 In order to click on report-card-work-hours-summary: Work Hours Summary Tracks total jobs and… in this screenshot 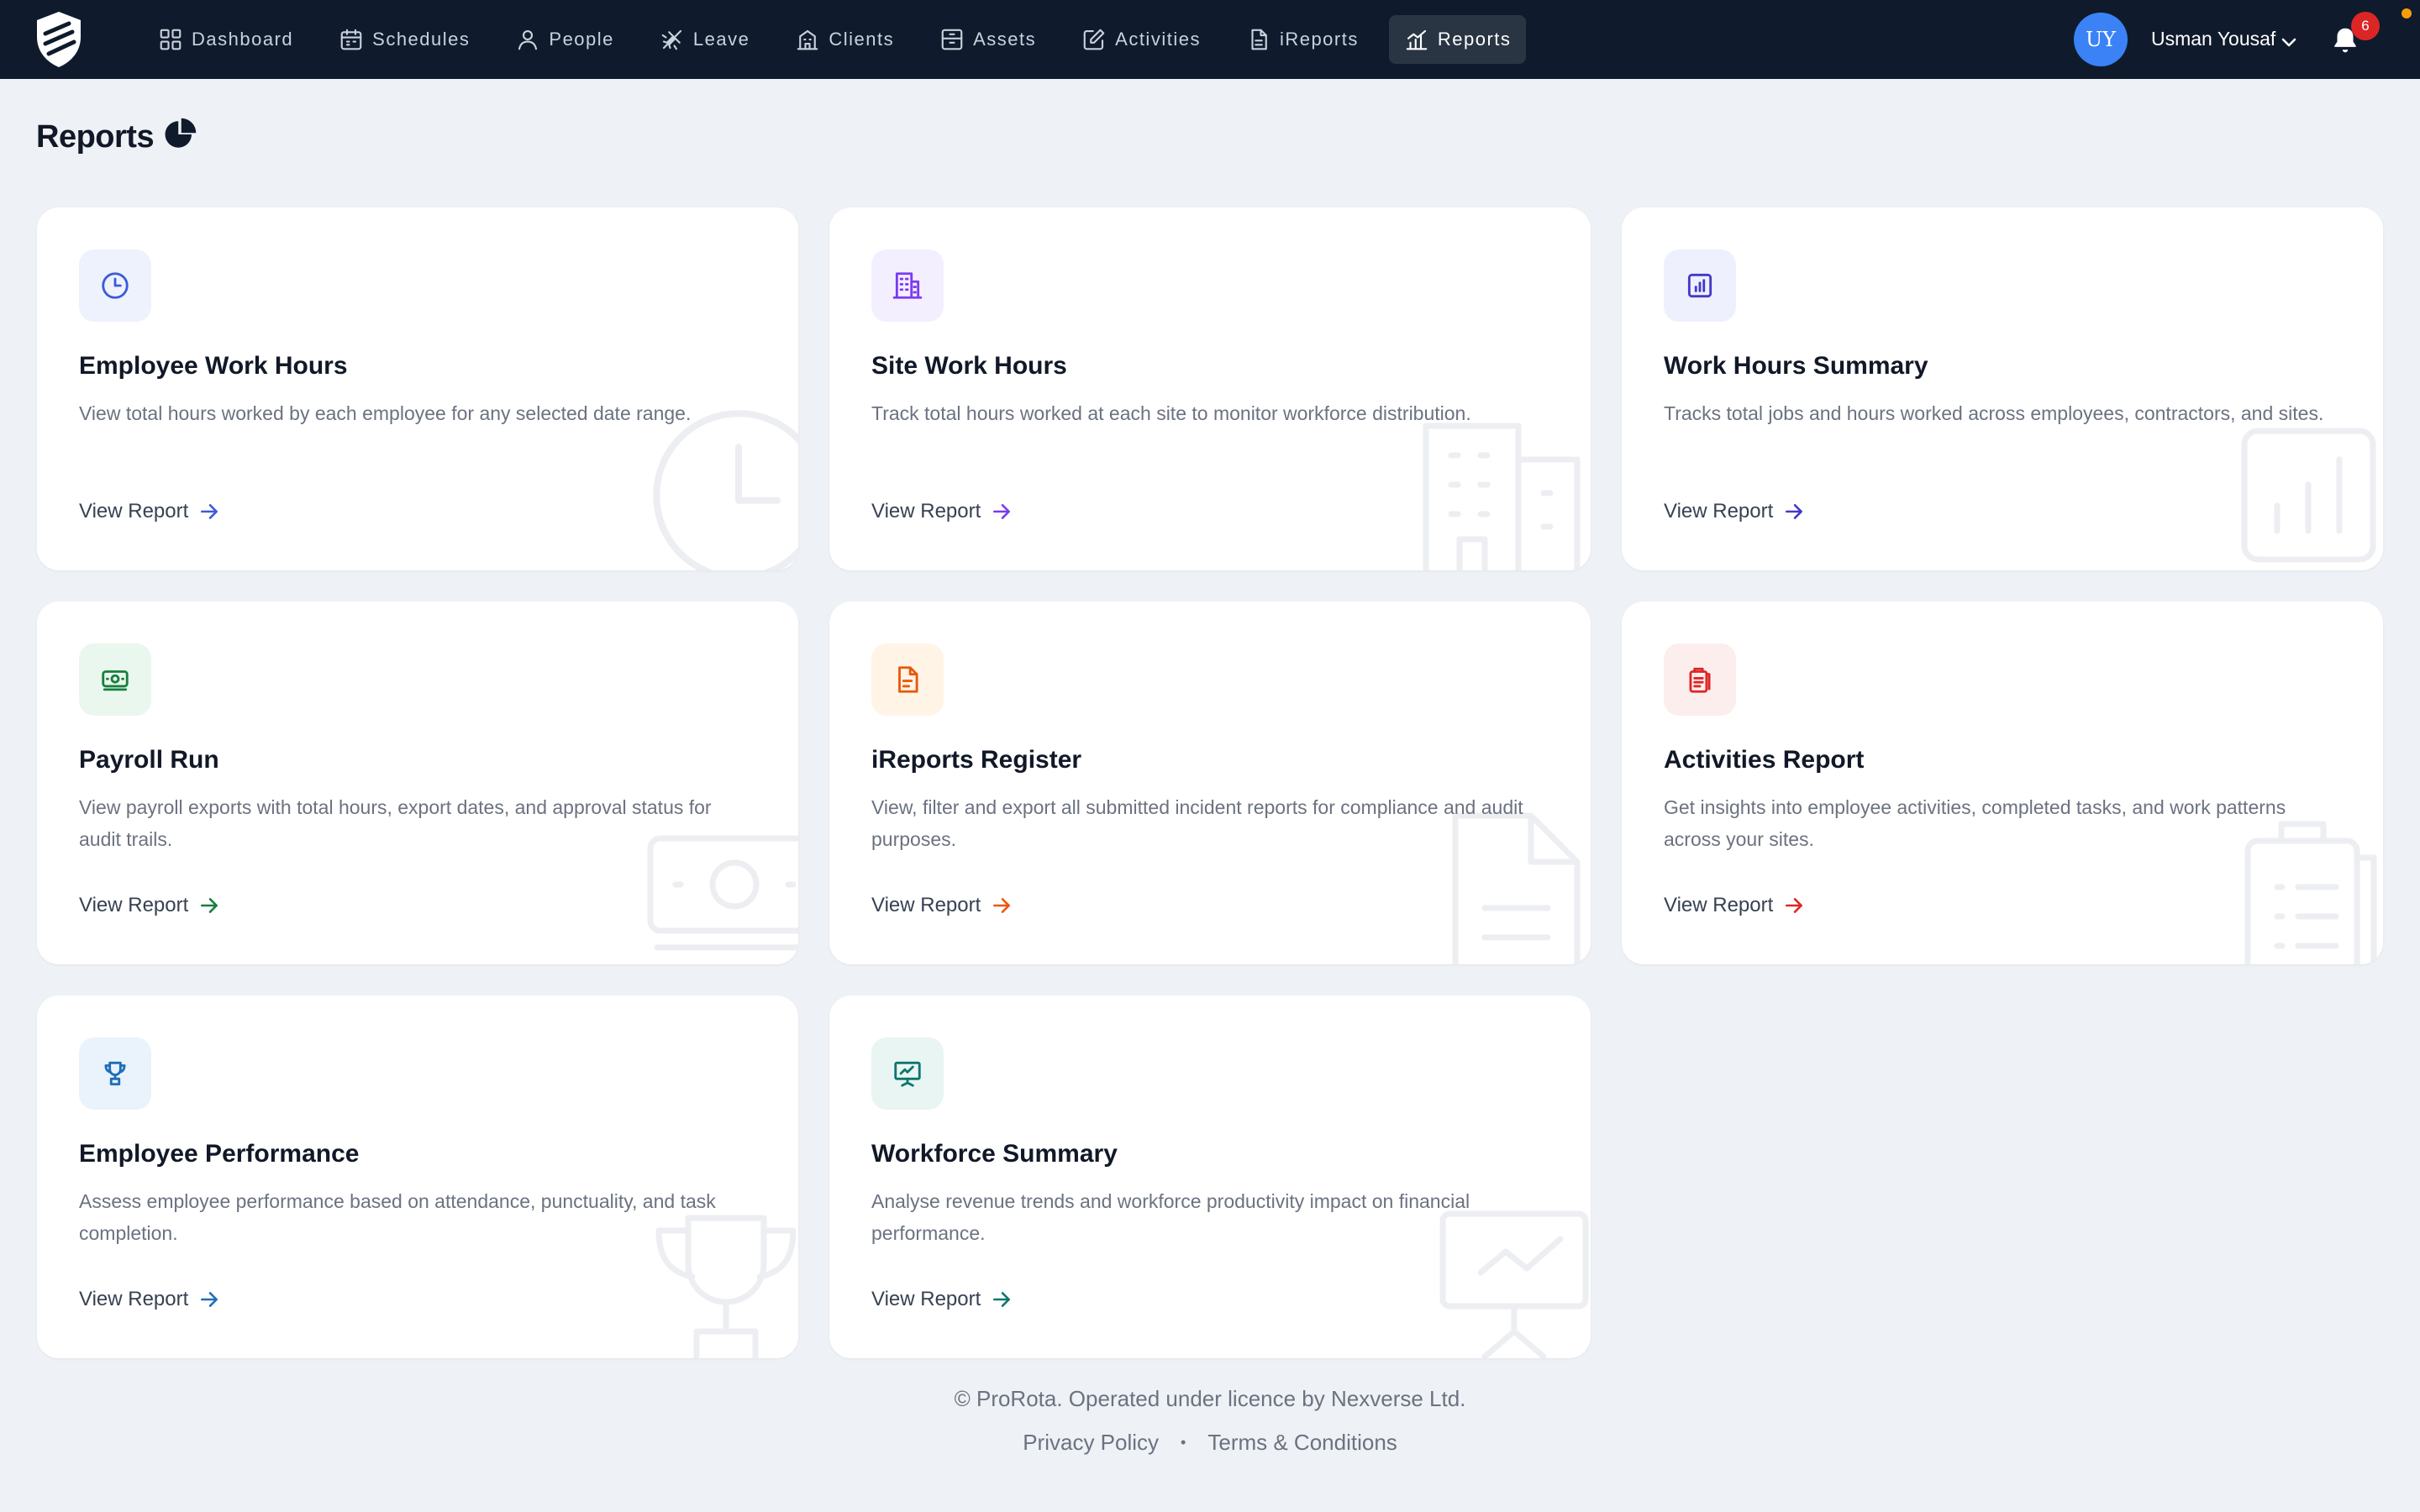, I will do `click(2002, 388)`.